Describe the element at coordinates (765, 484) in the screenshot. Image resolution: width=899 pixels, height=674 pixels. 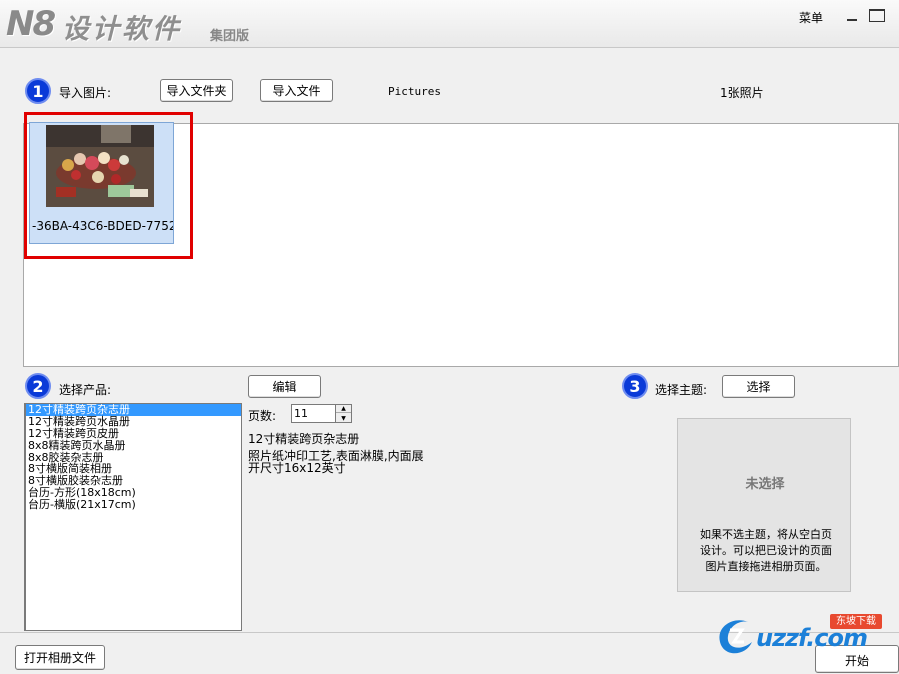
I see `theme-status: 未选择` at that location.